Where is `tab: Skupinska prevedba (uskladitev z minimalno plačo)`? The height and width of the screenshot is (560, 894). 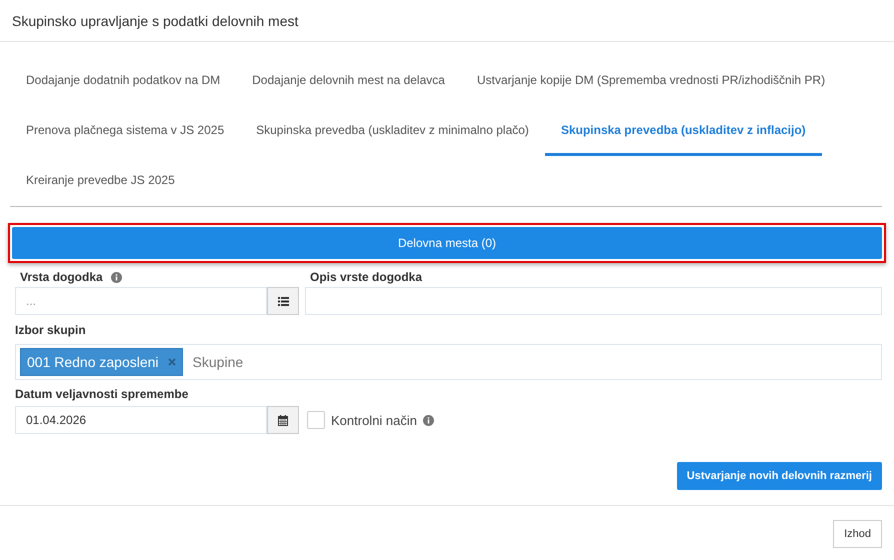 tab: Skupinska prevedba (uskladitev z minimalno plačo) is located at coordinates (392, 131).